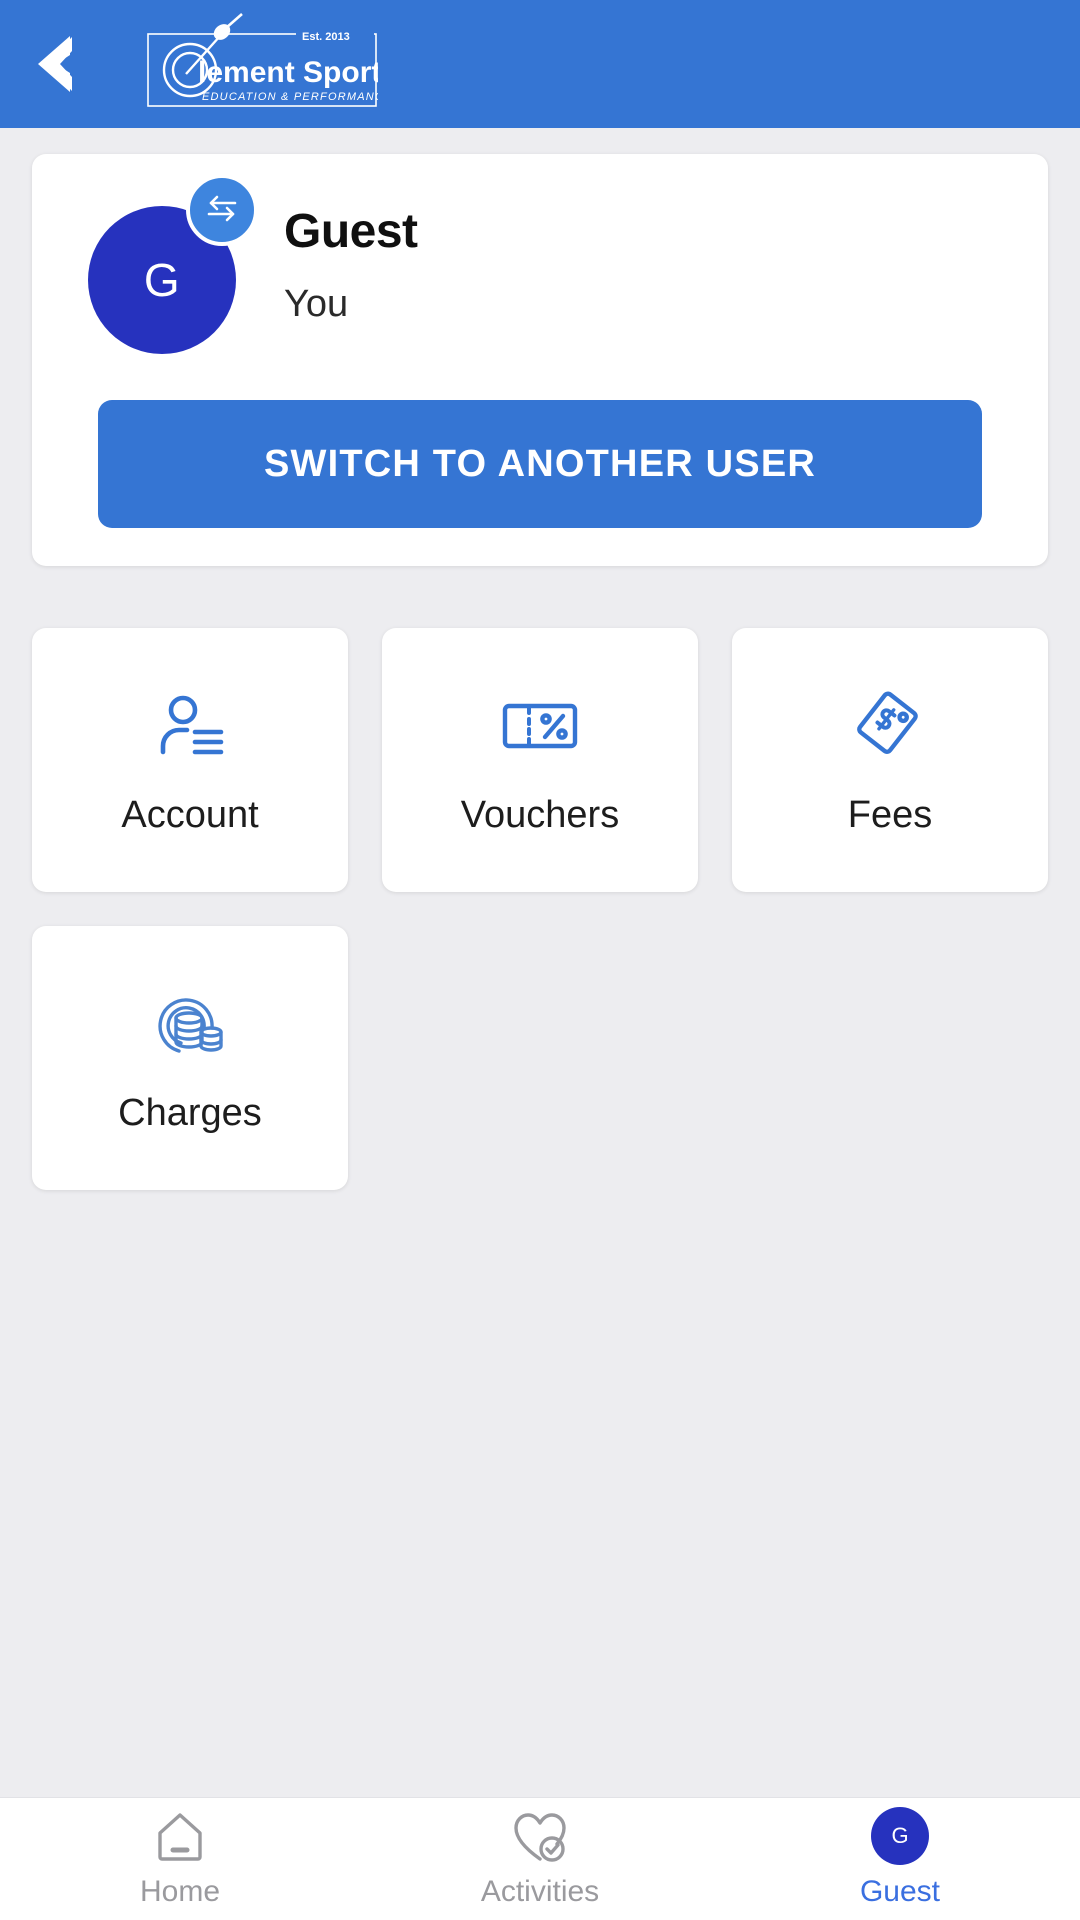  I want to click on nav-avatar: G, so click(900, 1836).